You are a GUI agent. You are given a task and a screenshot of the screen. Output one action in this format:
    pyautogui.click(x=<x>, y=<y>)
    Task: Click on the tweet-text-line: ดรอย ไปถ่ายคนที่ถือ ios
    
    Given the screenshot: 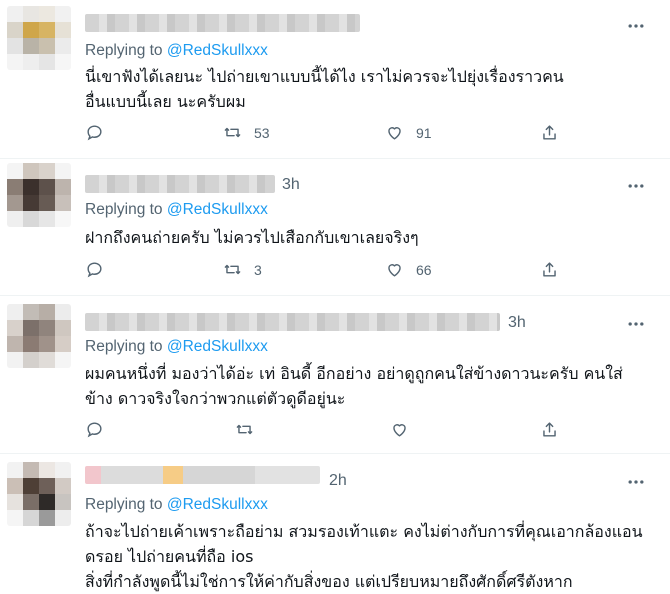 What is the action you would take?
    pyautogui.click(x=169, y=556)
    